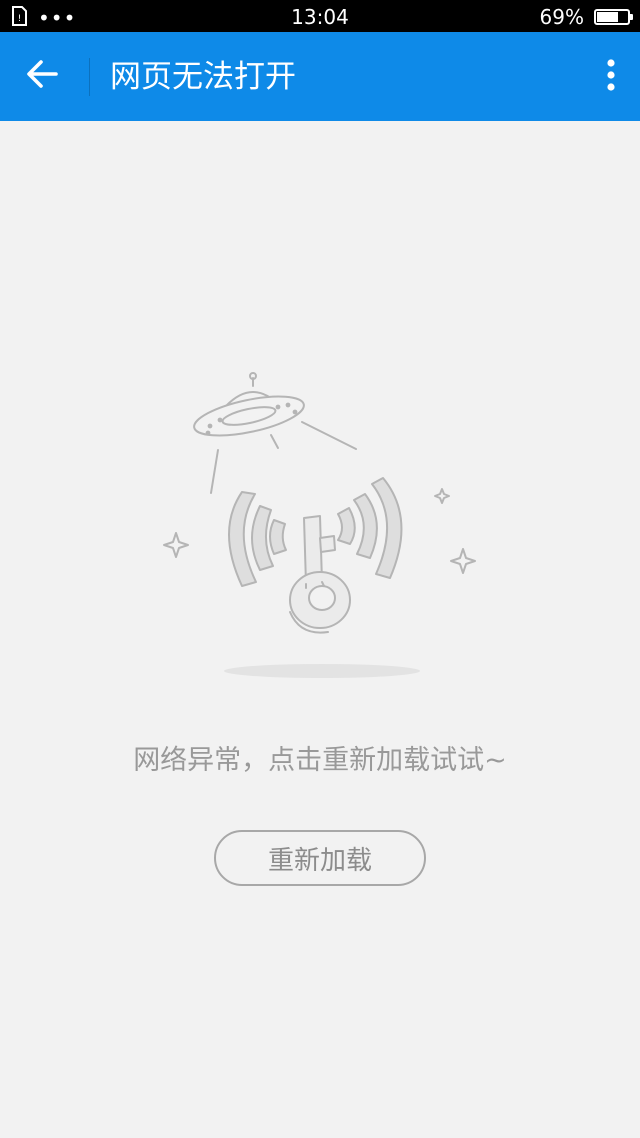 This screenshot has height=1138, width=640. Describe the element at coordinates (561, 17) in the screenshot. I see `battery-percent: 69%` at that location.